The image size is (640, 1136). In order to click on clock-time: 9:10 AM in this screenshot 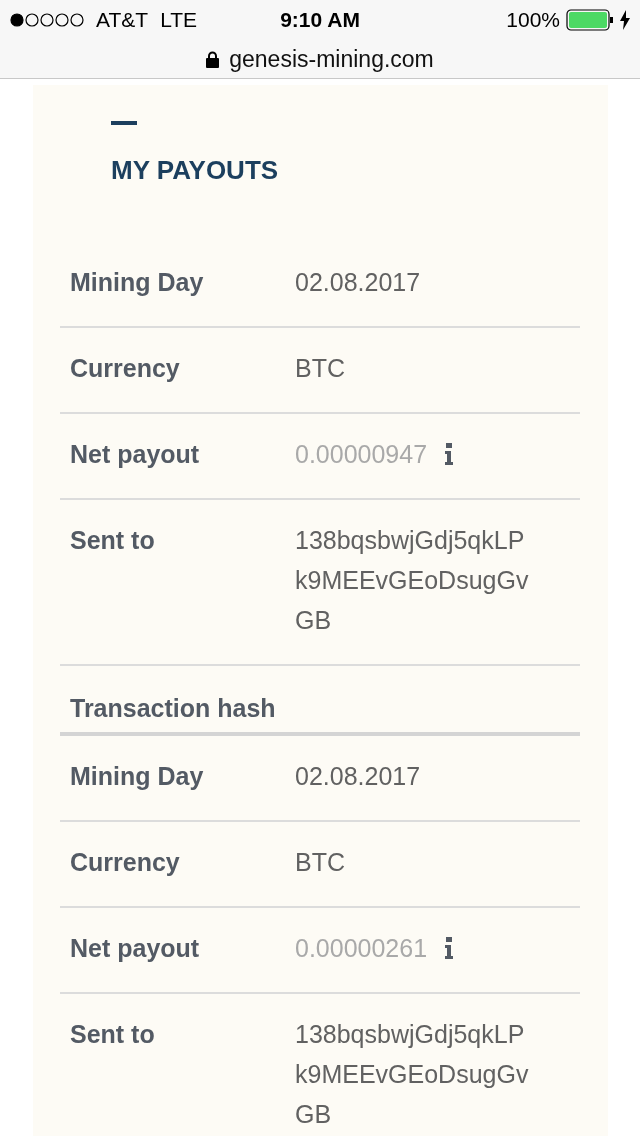, I will do `click(320, 20)`.